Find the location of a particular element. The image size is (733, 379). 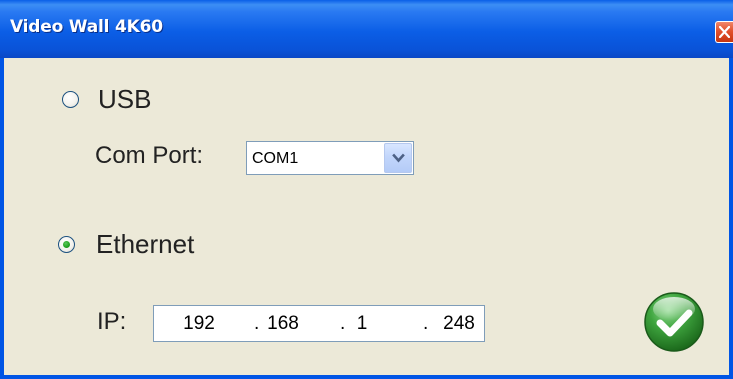

ok-button is located at coordinates (674, 322).